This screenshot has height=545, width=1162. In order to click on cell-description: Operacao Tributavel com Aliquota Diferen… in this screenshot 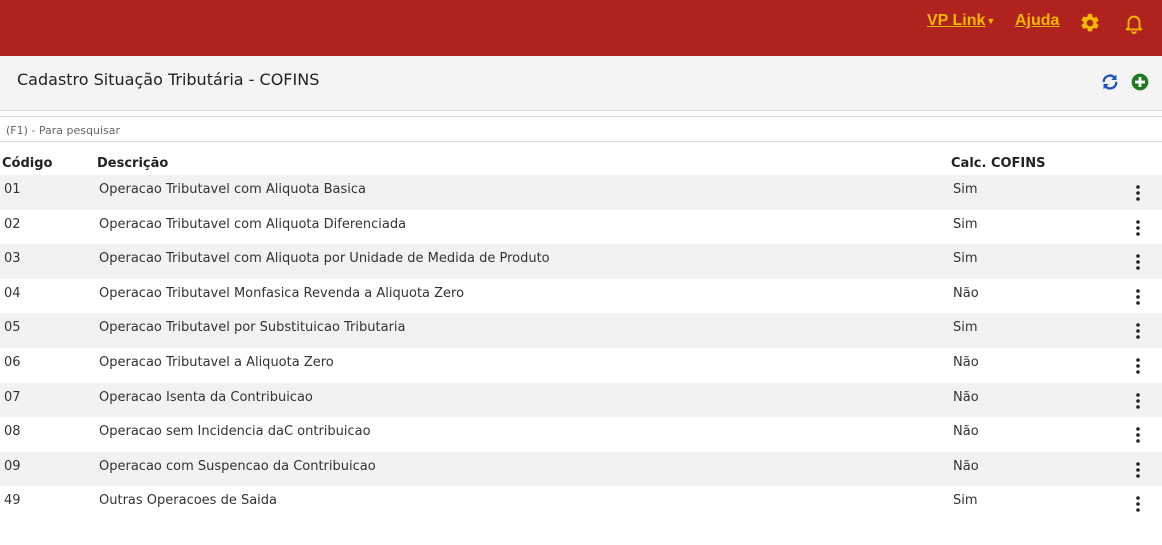, I will do `click(253, 224)`.